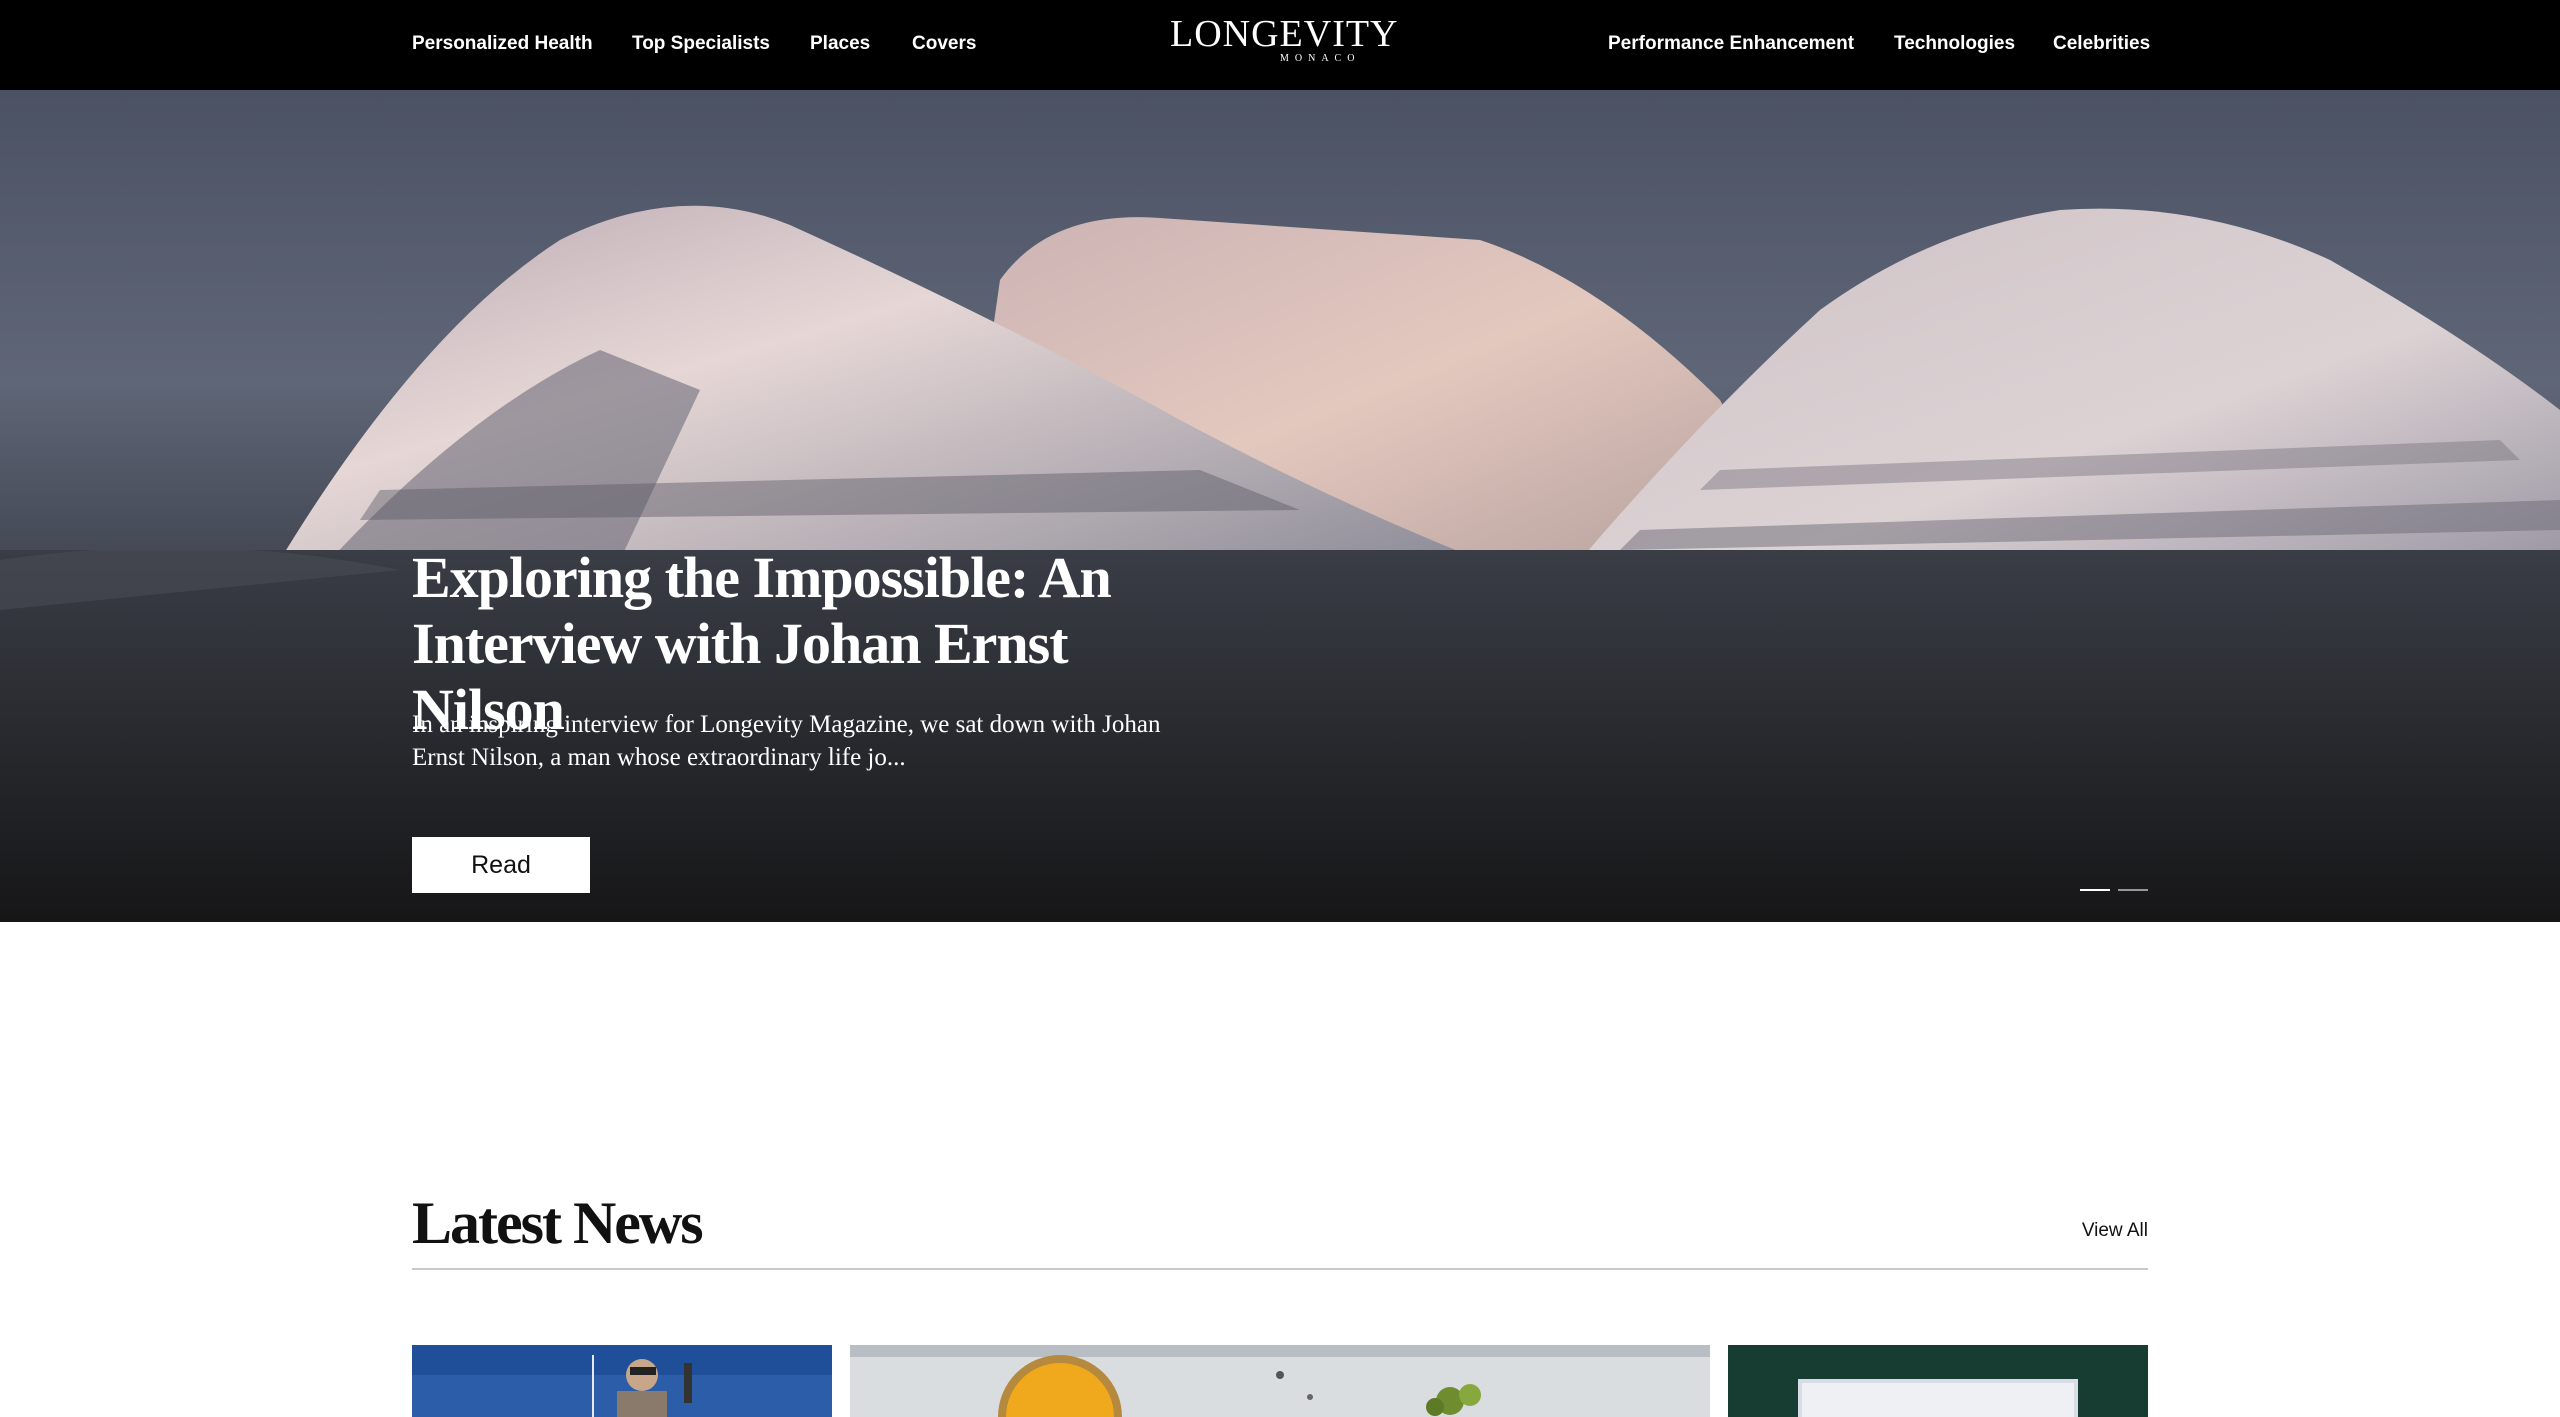 This screenshot has height=1417, width=2560. I want to click on section-divider, so click(1280, 1269).